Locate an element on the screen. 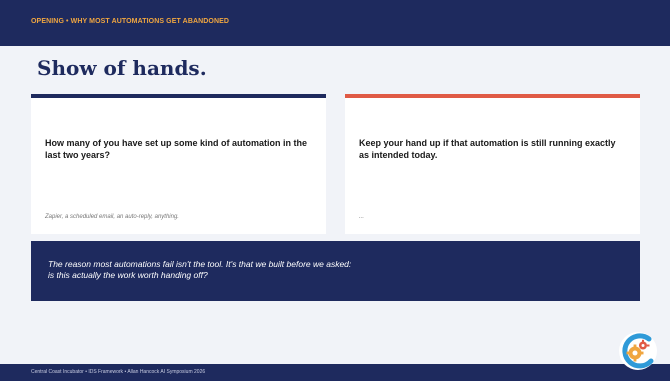  slide-title: Show of hands. is located at coordinates (122, 68).